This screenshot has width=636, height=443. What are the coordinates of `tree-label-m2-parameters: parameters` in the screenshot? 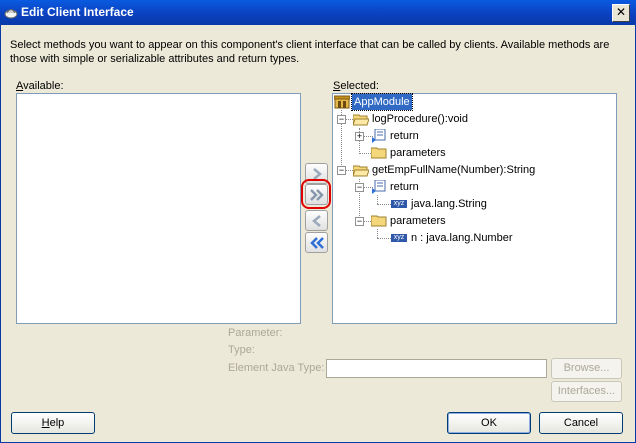 It's located at (418, 221).